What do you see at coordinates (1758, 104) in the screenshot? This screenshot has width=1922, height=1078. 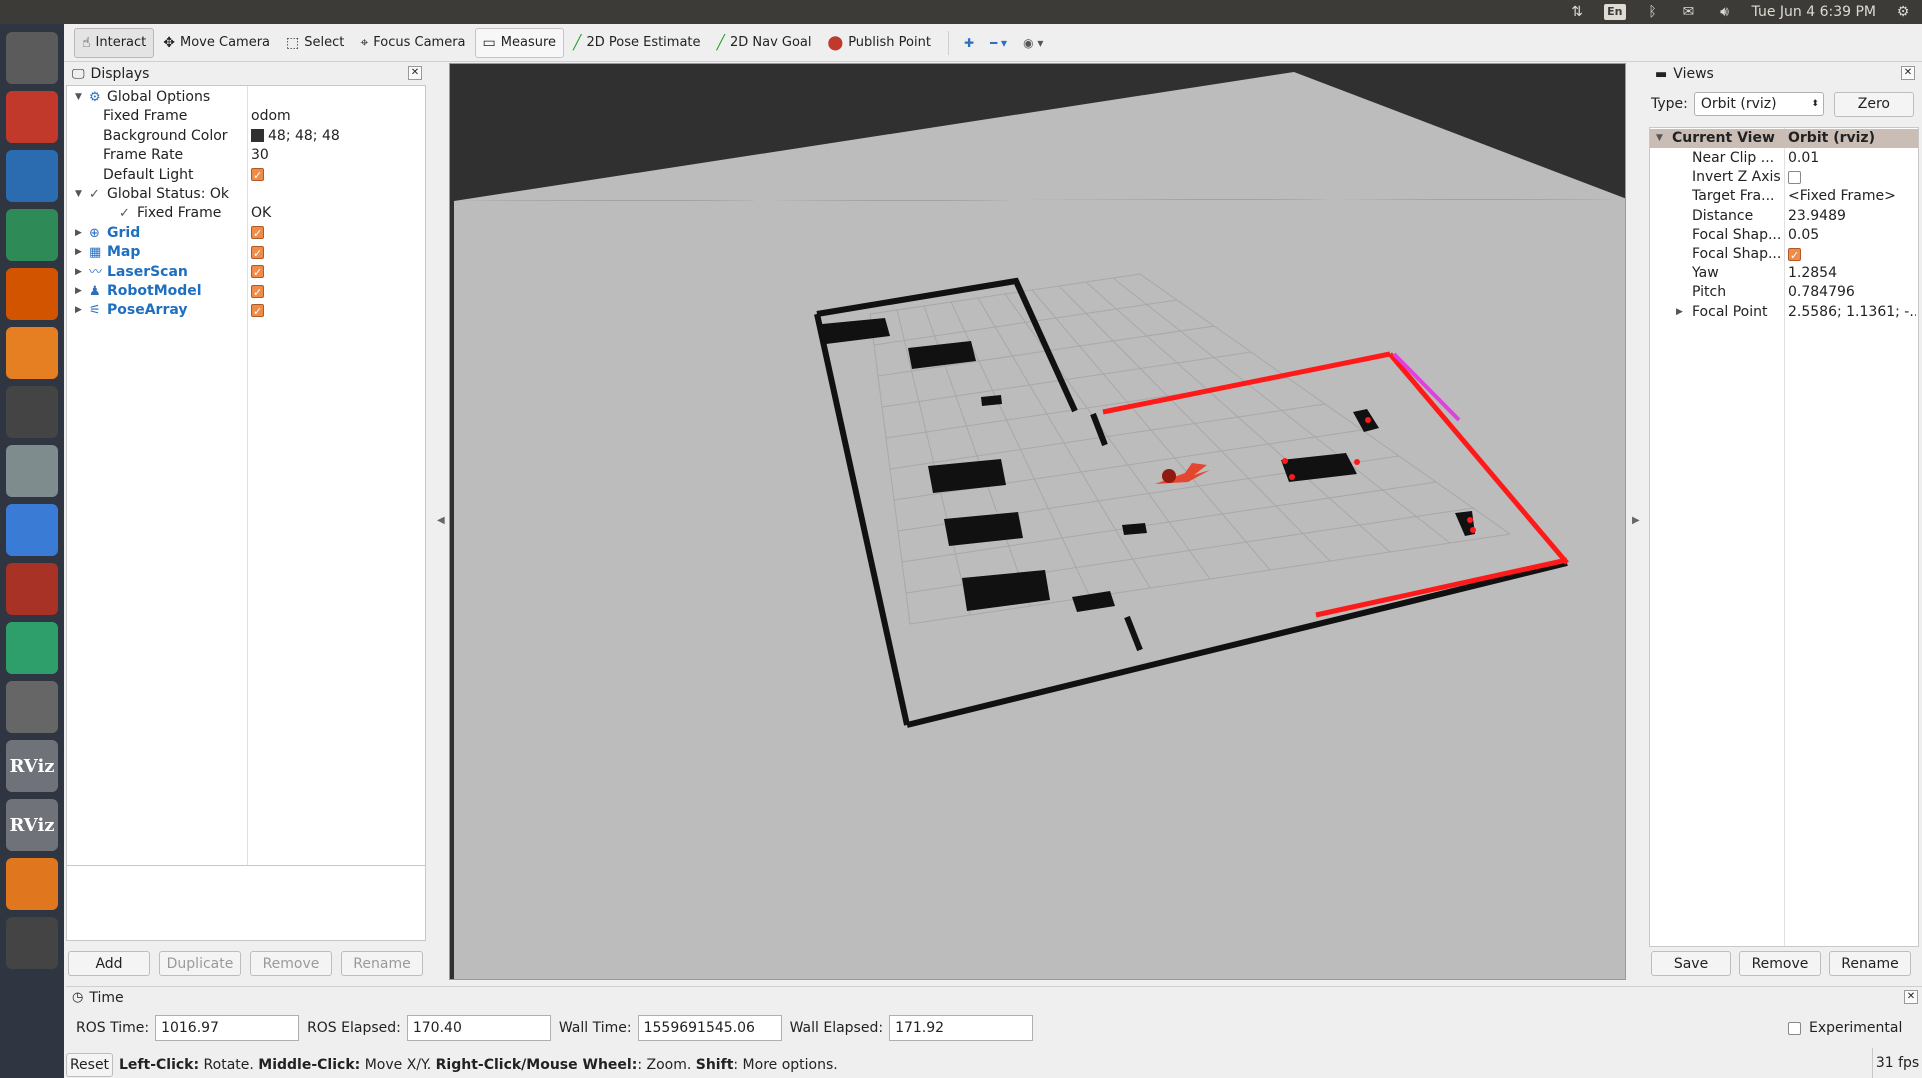 I see `view-type-select: Orbit (rviz) ⬍` at bounding box center [1758, 104].